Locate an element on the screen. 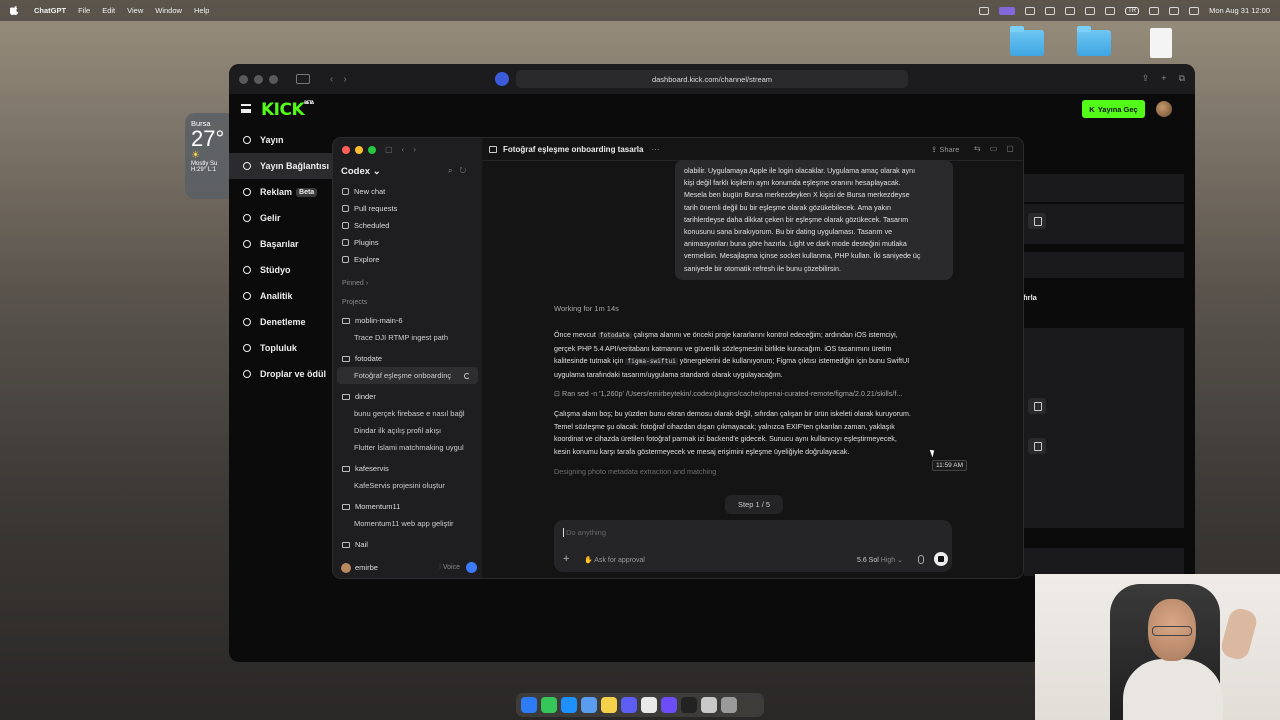 The width and height of the screenshot is (1280, 720). chat-item-active: Fotoğraf eşleşme onboardinç is located at coordinates (407, 375).